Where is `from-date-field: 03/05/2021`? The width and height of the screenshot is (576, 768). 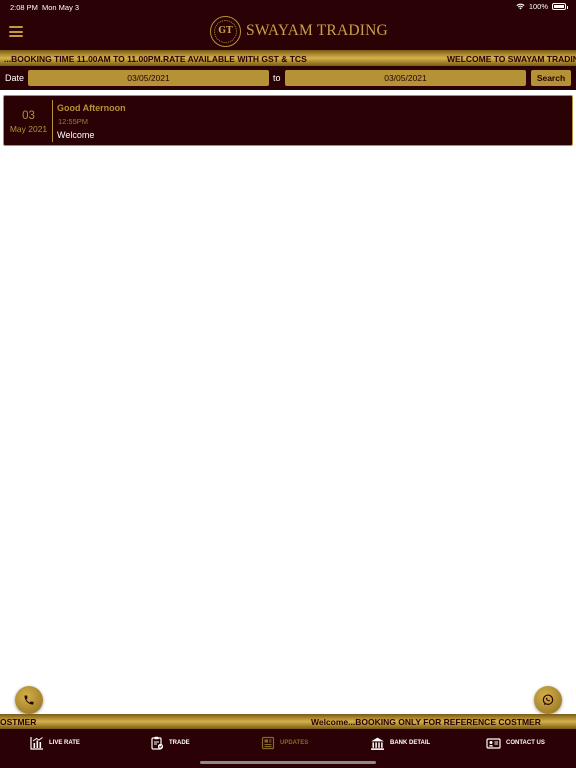
from-date-field: 03/05/2021 is located at coordinates (148, 78).